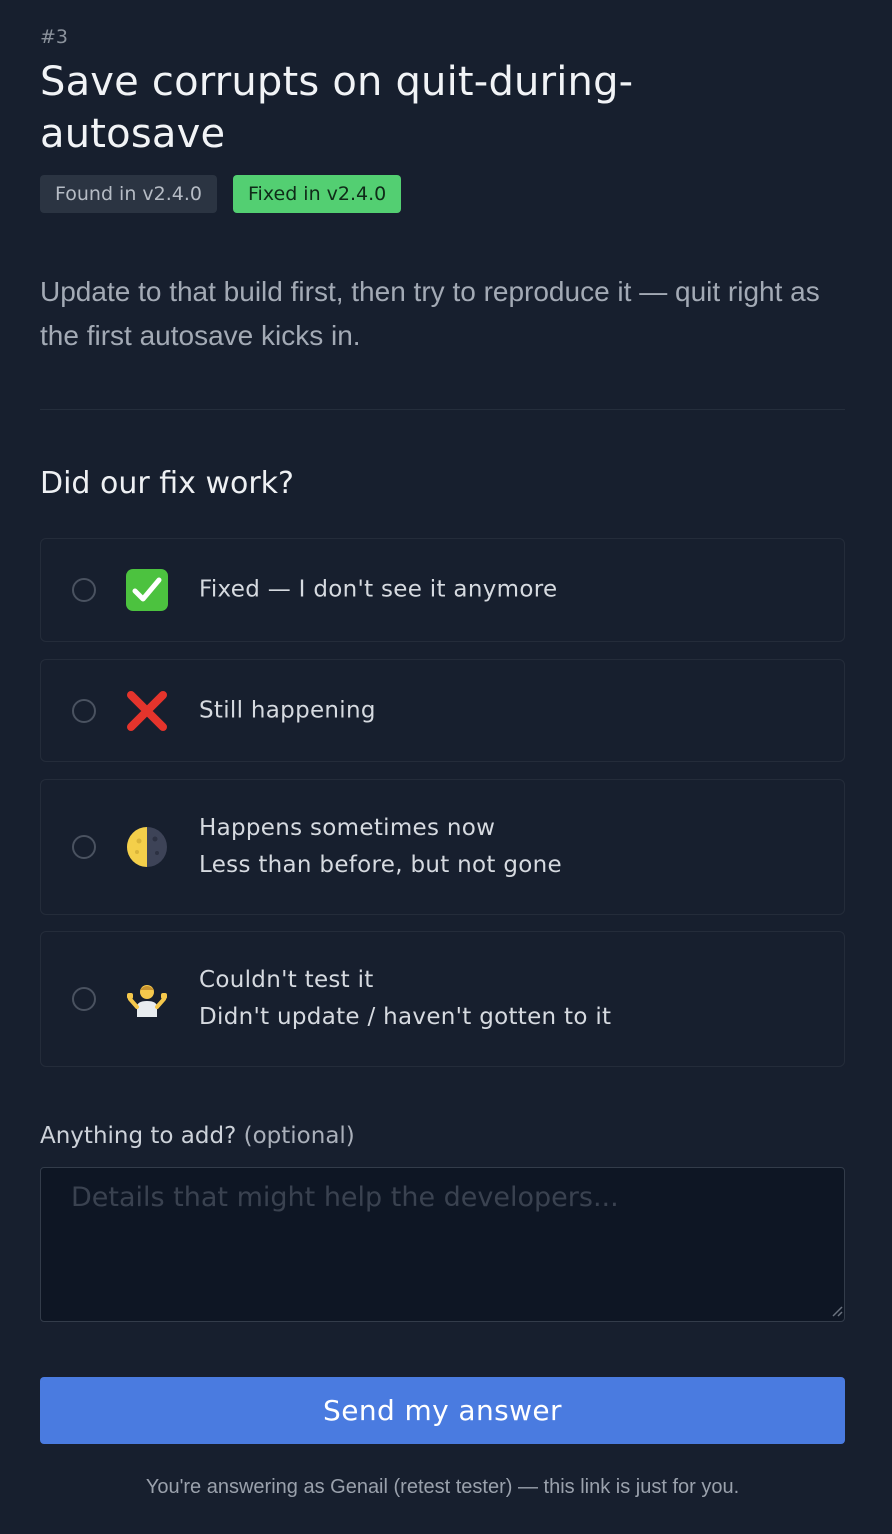  What do you see at coordinates (286, 980) in the screenshot?
I see `option-couldnt-test-text: Couldn't test it` at bounding box center [286, 980].